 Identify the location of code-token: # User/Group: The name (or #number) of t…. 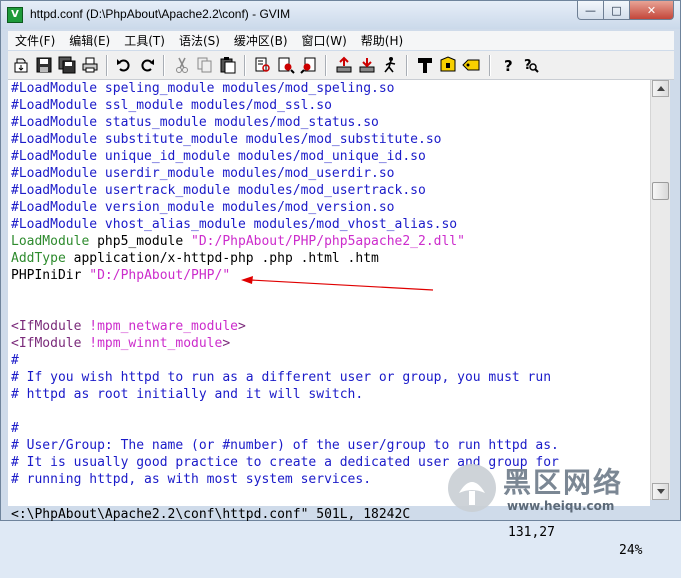
(285, 445).